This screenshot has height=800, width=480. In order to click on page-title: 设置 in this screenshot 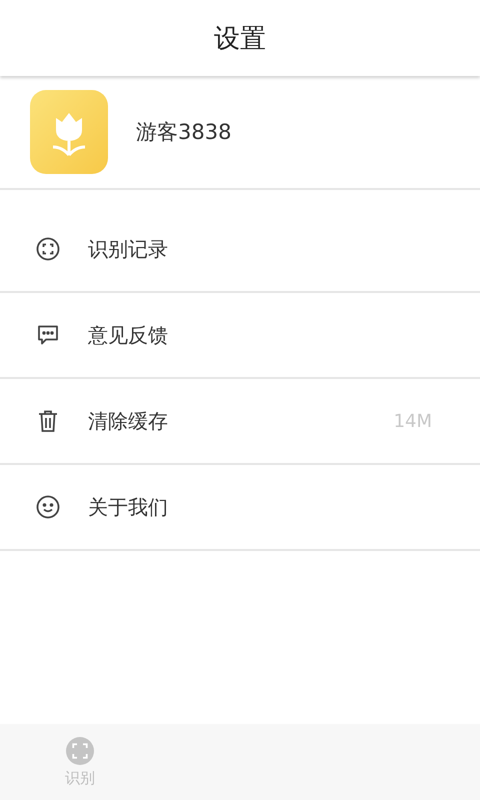, I will do `click(240, 39)`.